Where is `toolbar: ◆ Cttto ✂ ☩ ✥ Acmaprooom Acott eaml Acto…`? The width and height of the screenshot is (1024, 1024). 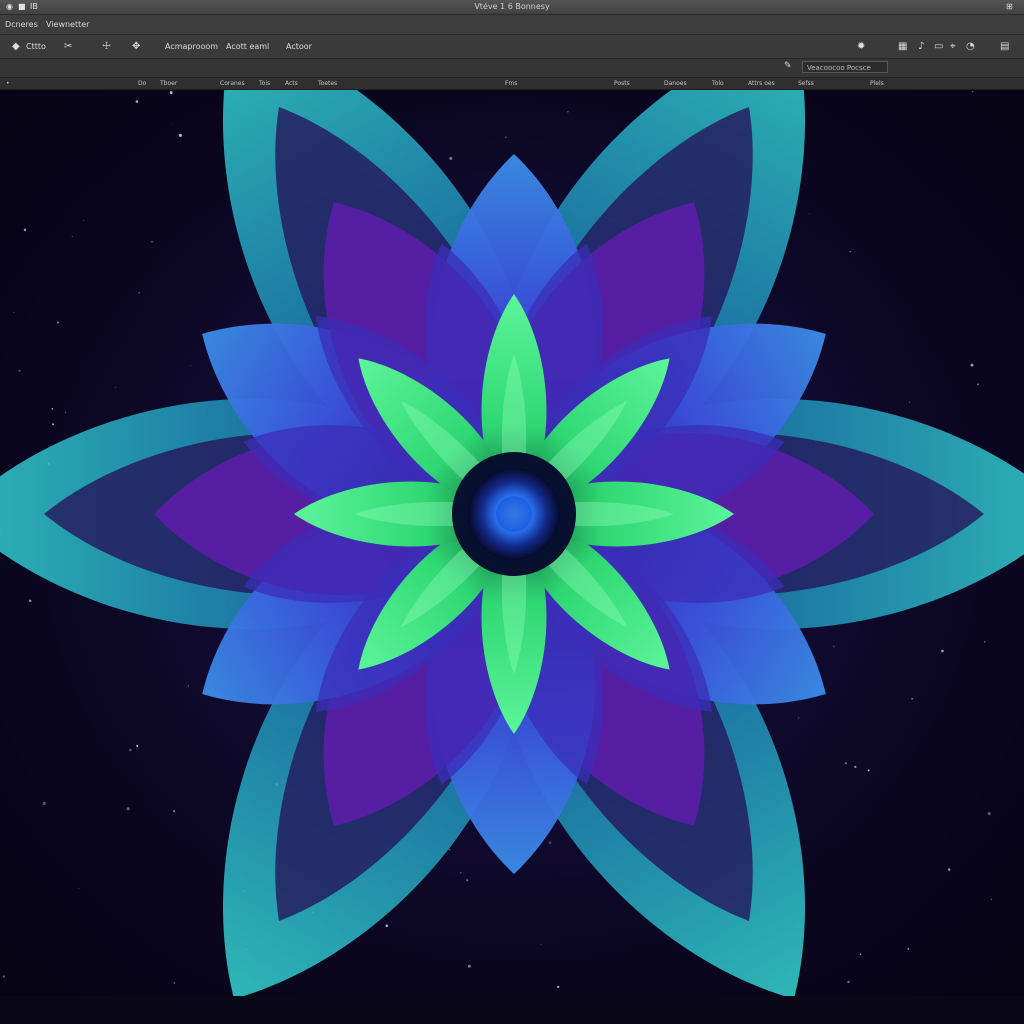
toolbar: ◆ Cttto ✂ ☩ ✥ Acmaprooom Acott eaml Acto… is located at coordinates (512, 47).